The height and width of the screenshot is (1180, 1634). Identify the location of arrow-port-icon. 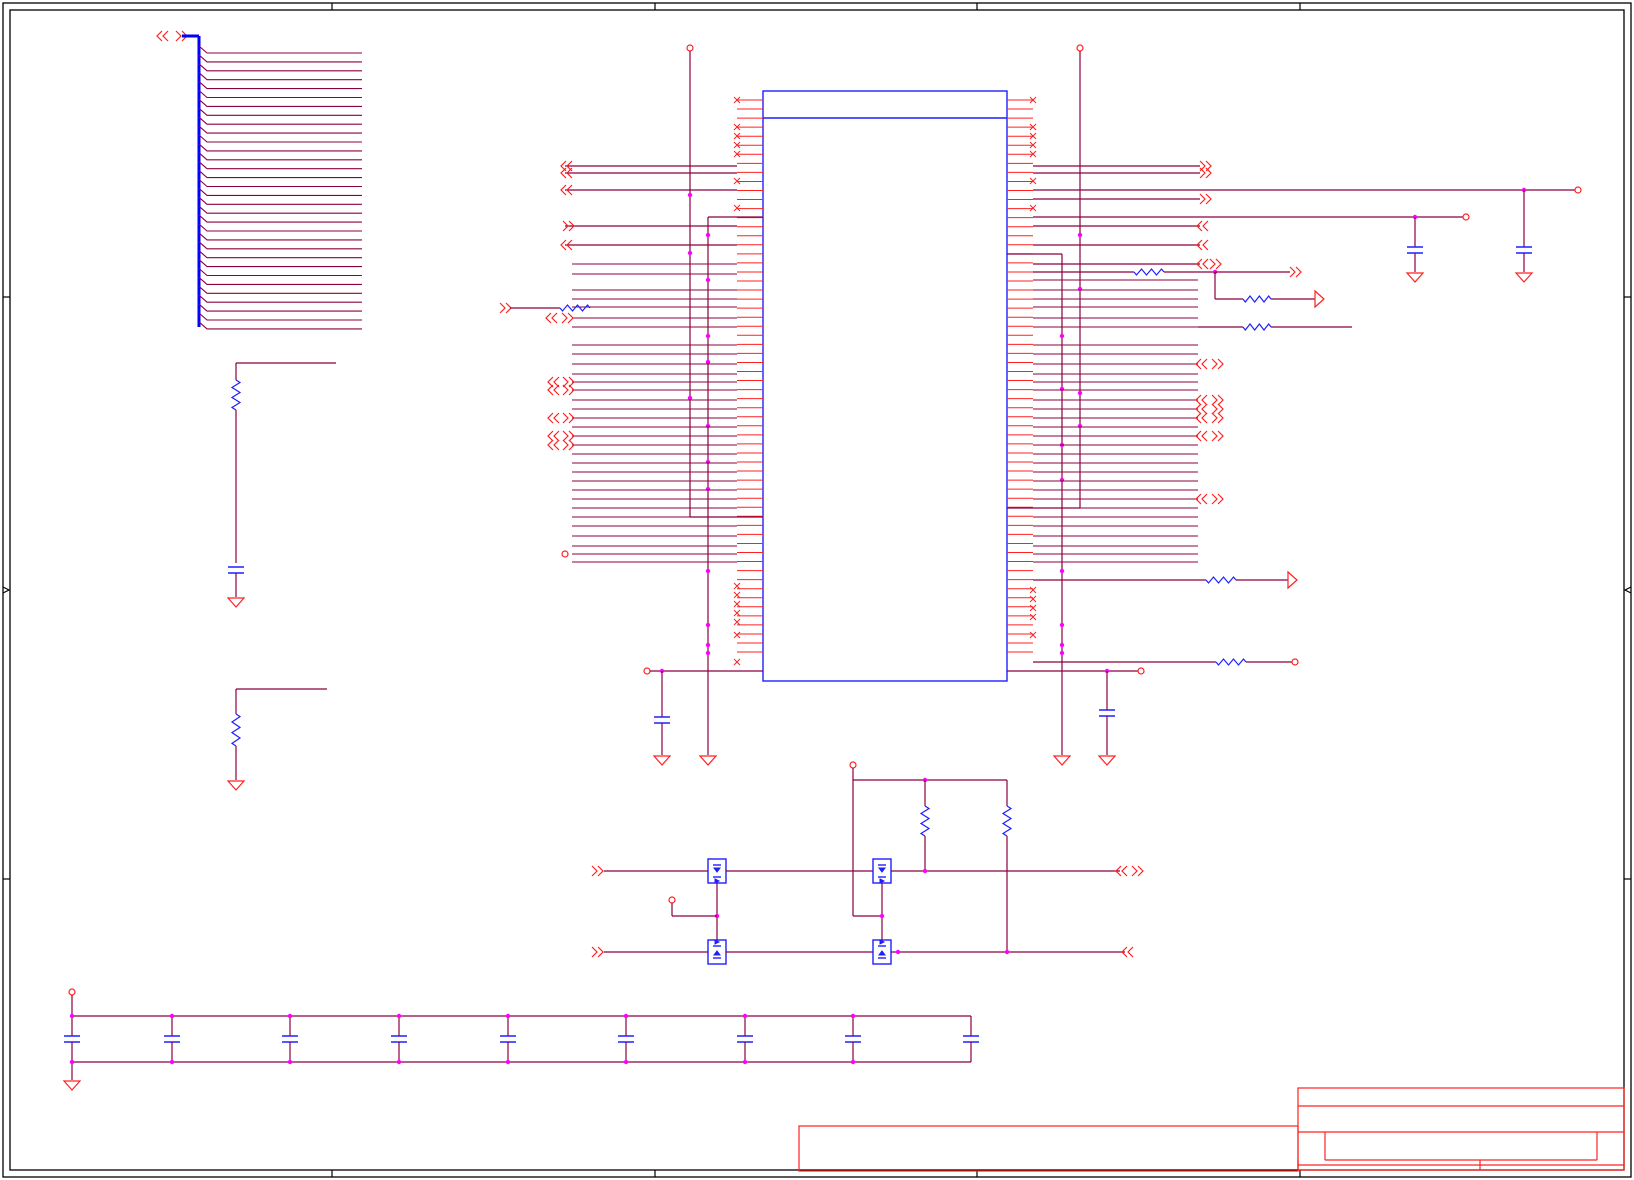
(1292, 580).